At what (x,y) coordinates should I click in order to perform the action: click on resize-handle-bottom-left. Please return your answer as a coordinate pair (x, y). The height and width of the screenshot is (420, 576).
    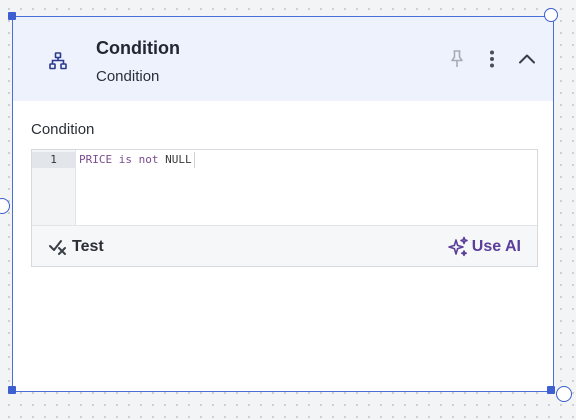
    Looking at the image, I should click on (12, 390).